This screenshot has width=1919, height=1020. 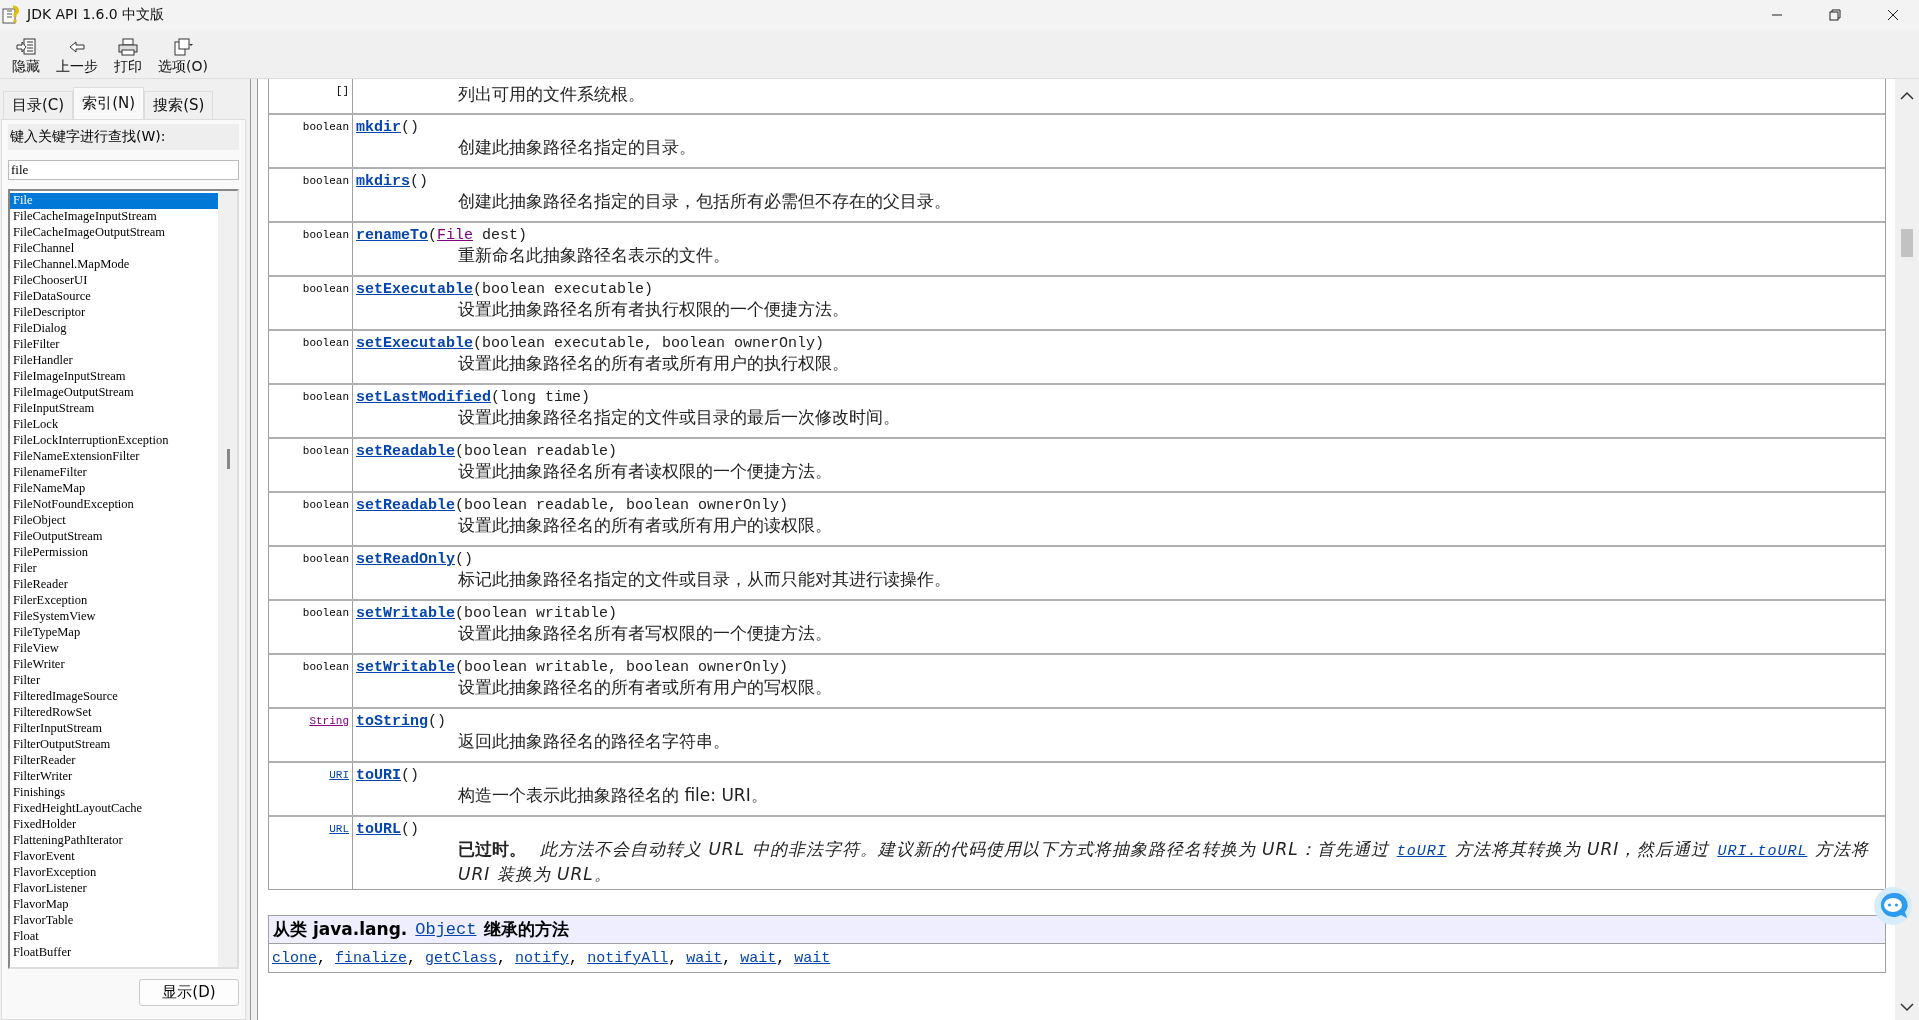 What do you see at coordinates (114, 553) in the screenshot?
I see `index-item: FilePermission` at bounding box center [114, 553].